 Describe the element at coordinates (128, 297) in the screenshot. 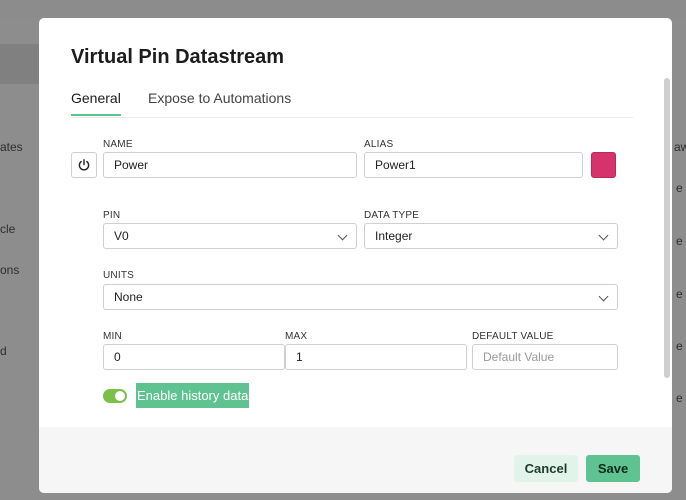

I see `units-select-value: None` at that location.